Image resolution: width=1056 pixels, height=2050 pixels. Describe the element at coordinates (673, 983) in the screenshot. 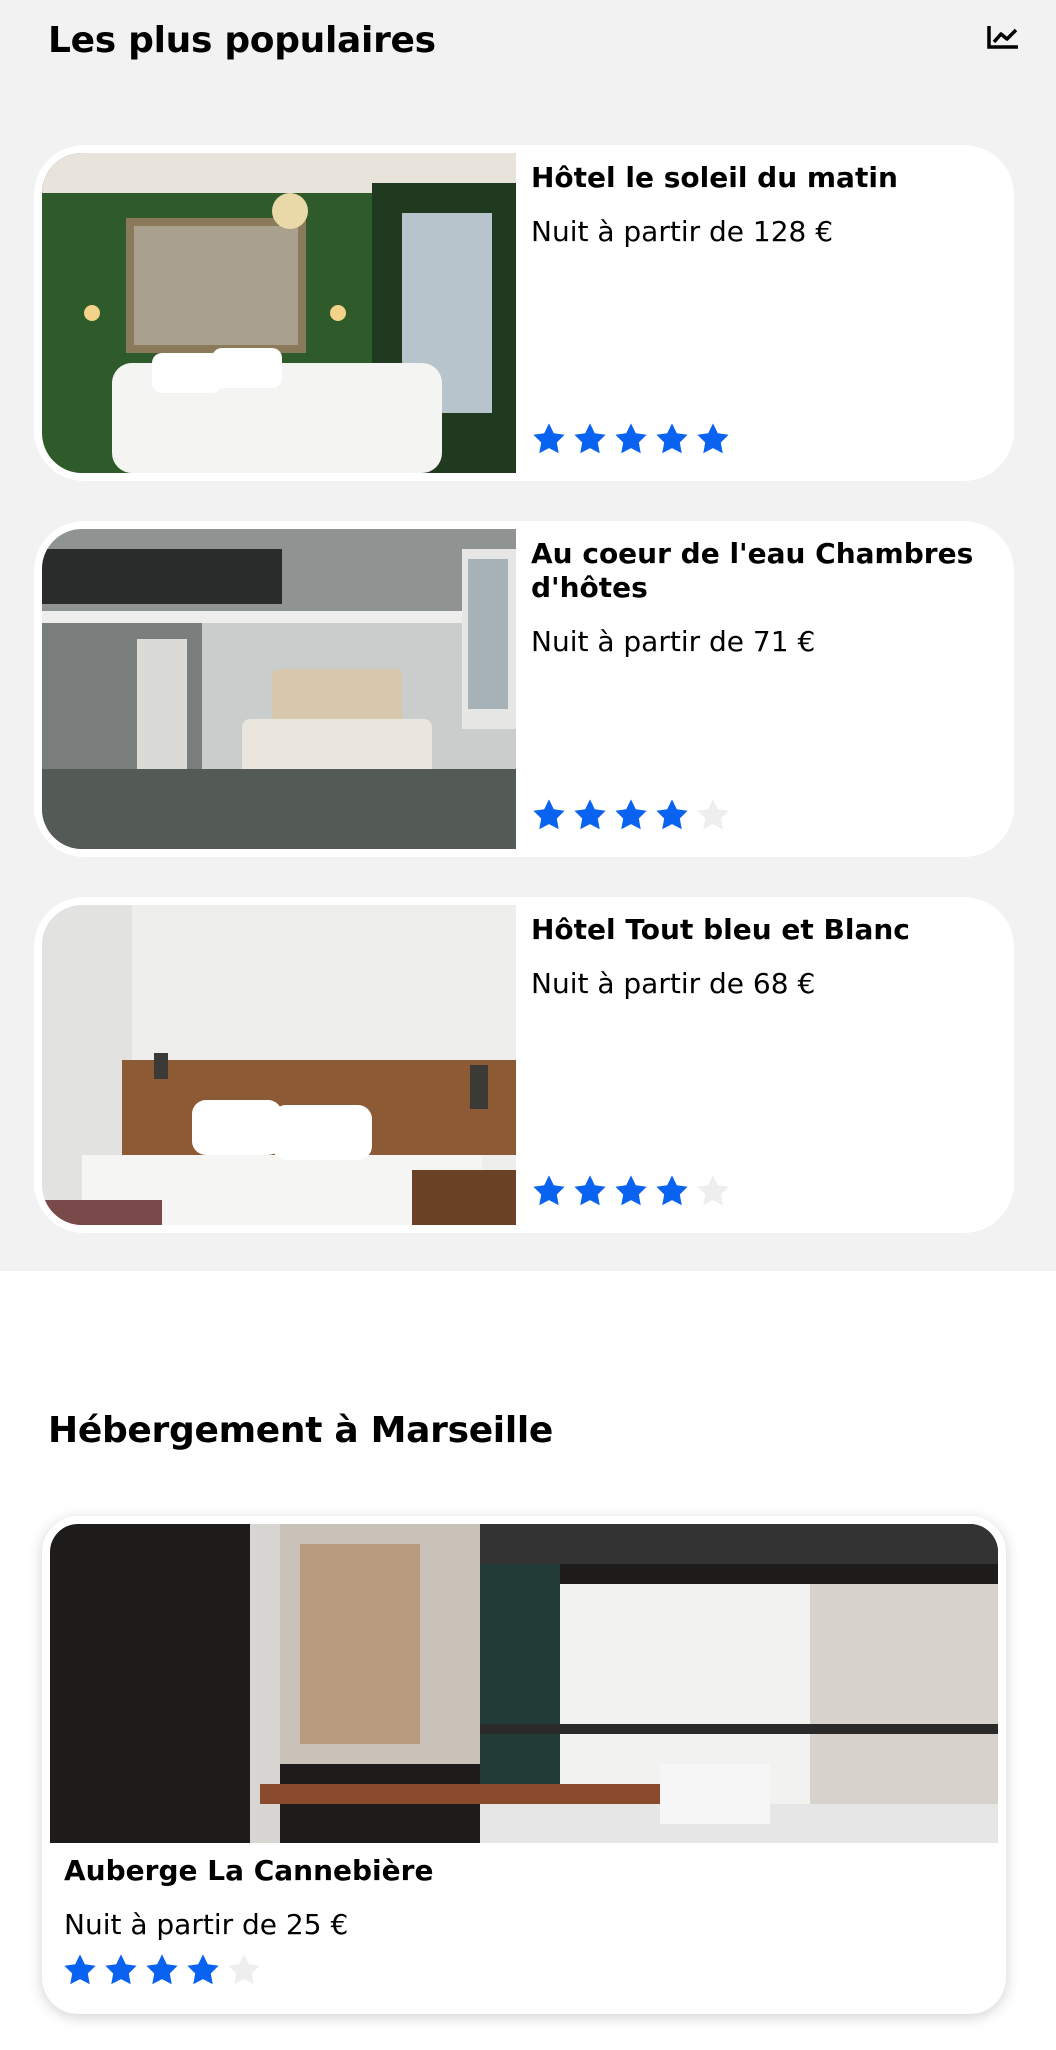

I see `hotel-price: Nuit à partir de 68 €` at that location.